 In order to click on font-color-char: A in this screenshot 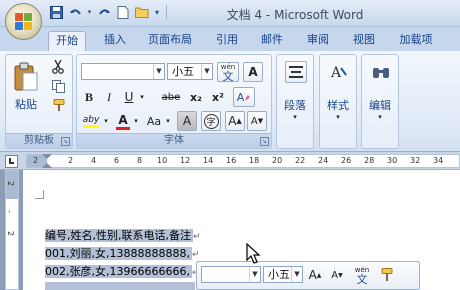, I will do `click(123, 119)`.